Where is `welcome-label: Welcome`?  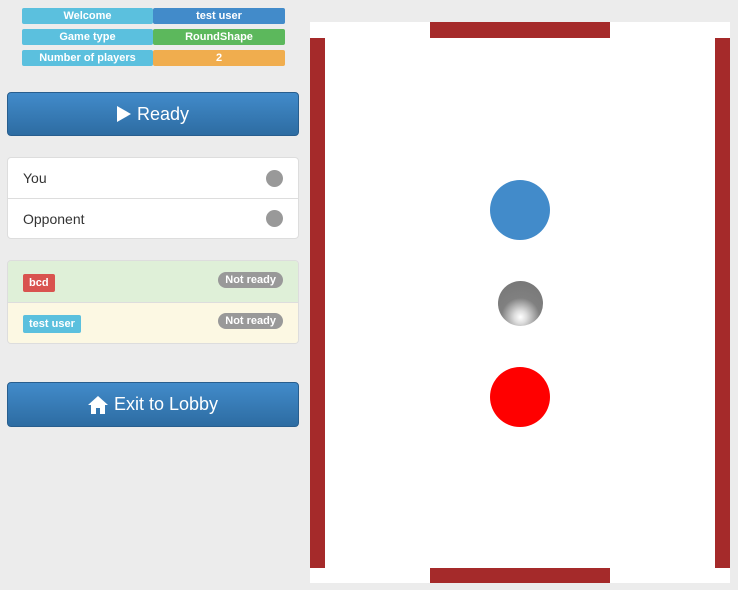 welcome-label: Welcome is located at coordinates (87, 16).